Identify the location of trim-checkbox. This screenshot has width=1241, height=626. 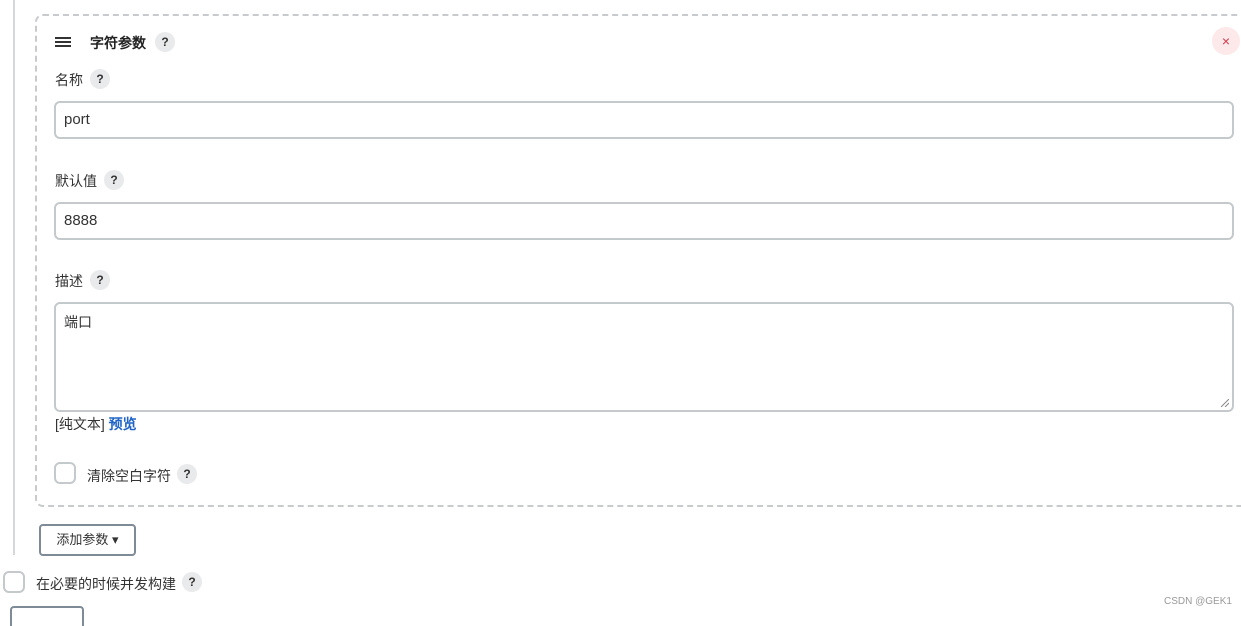
(65, 473).